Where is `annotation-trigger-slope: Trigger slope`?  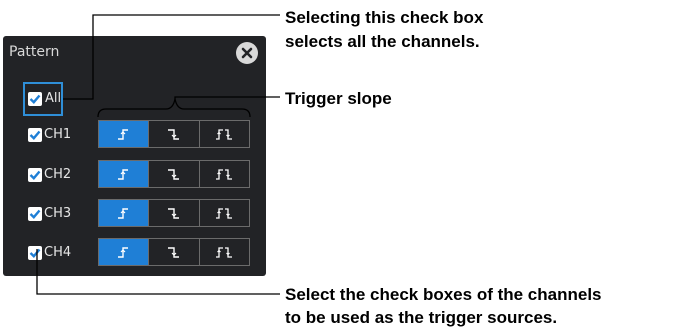
annotation-trigger-slope: Trigger slope is located at coordinates (338, 98).